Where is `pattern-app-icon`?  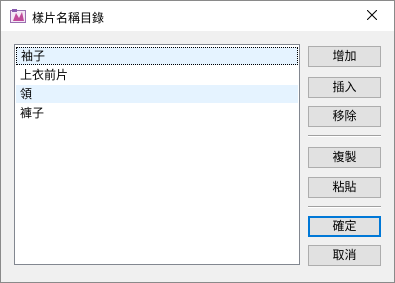 pattern-app-icon is located at coordinates (18, 16).